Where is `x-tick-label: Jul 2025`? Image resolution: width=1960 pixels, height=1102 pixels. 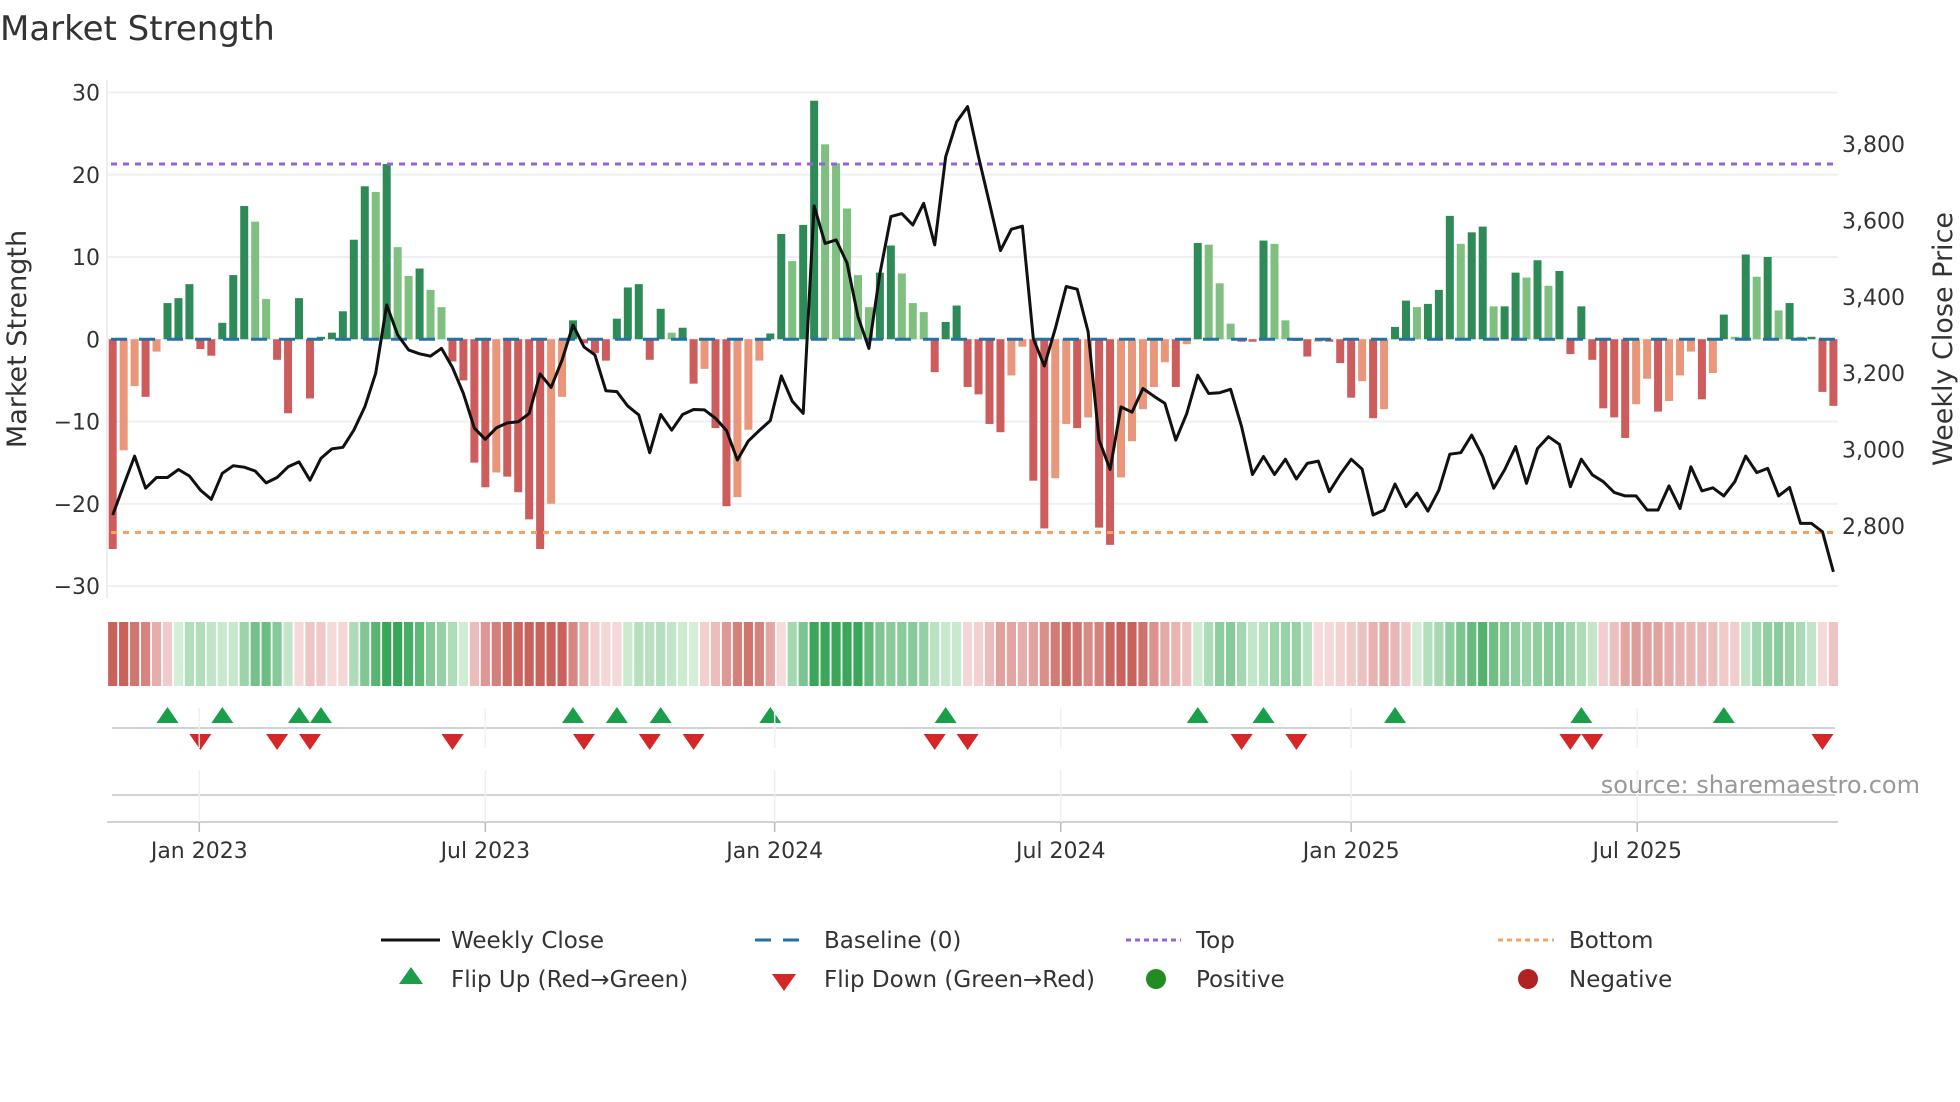
x-tick-label: Jul 2025 is located at coordinates (1636, 851).